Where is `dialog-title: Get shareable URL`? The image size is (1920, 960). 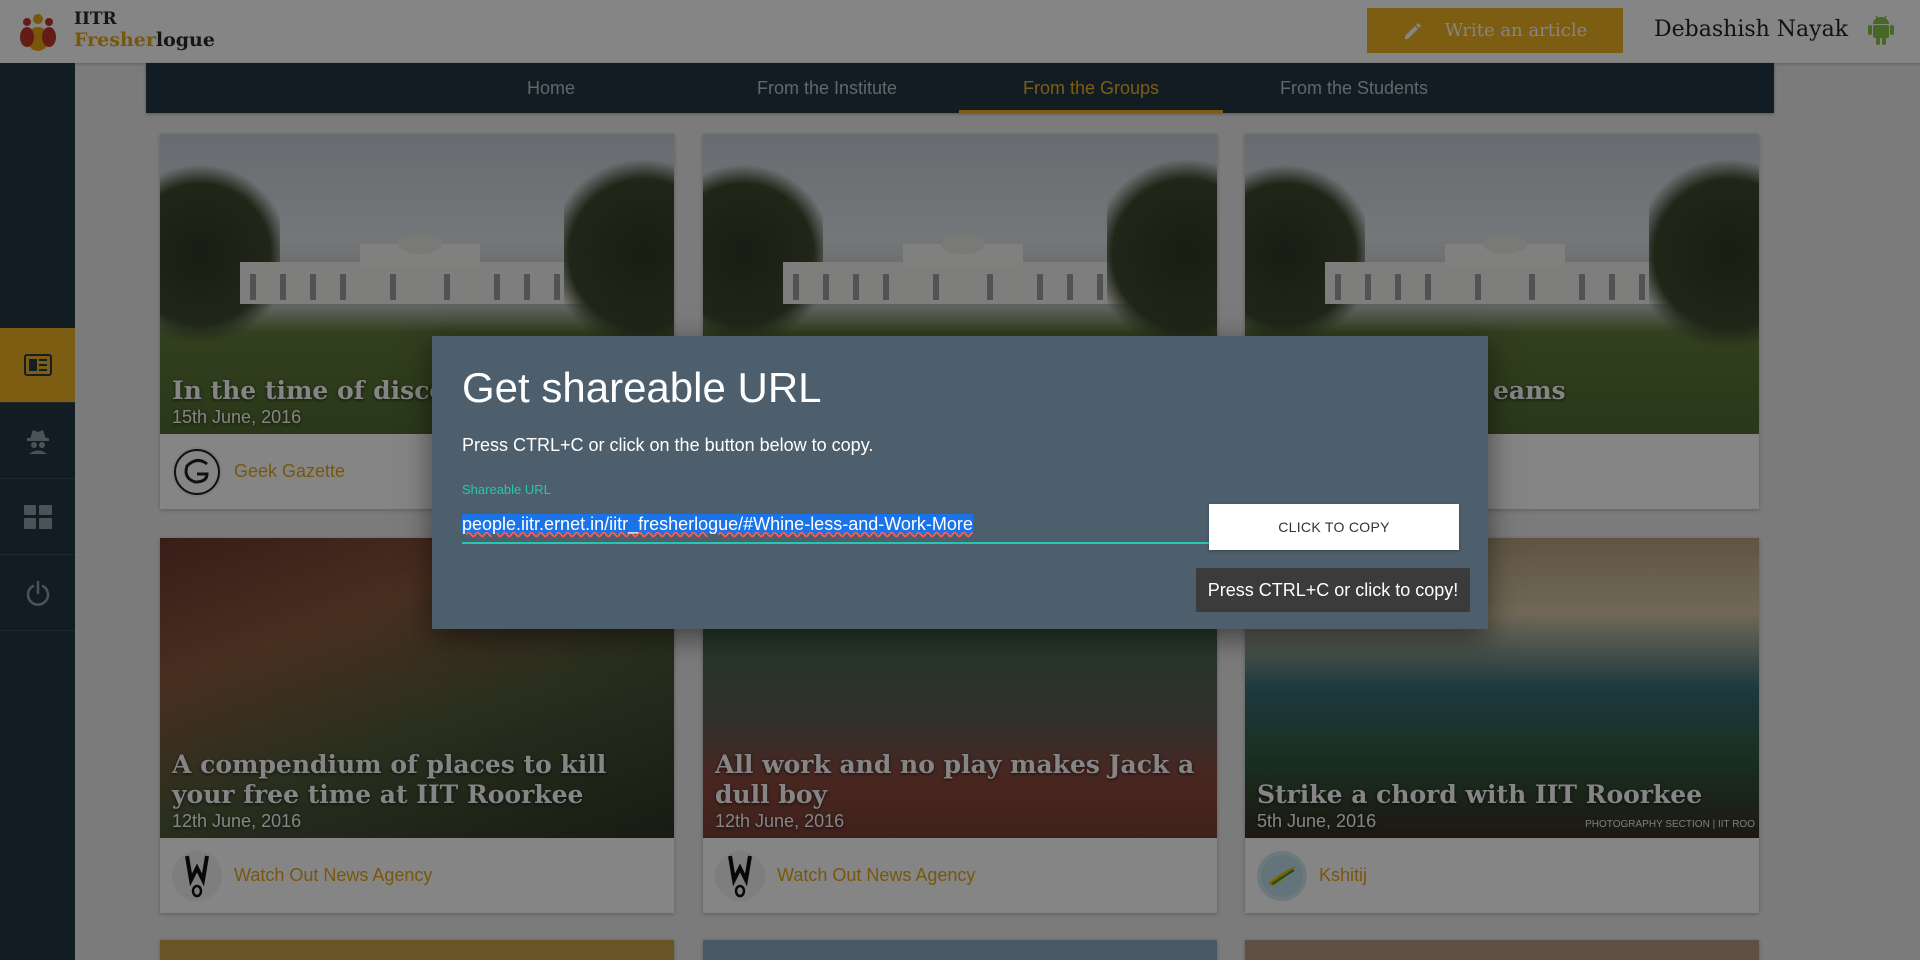
dialog-title: Get shareable URL is located at coordinates (642, 387).